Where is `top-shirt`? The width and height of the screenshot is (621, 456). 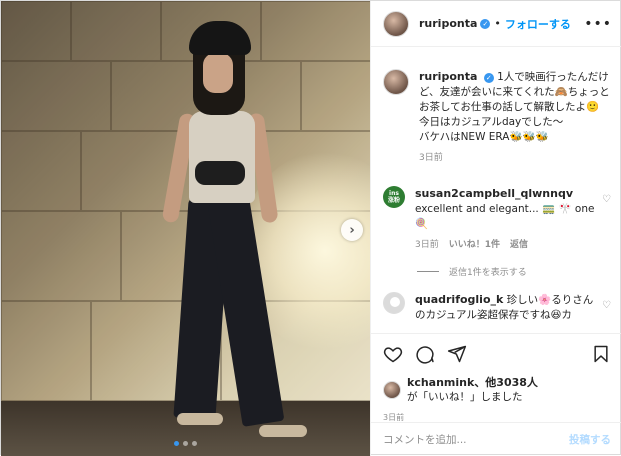
top-shirt is located at coordinates (222, 157).